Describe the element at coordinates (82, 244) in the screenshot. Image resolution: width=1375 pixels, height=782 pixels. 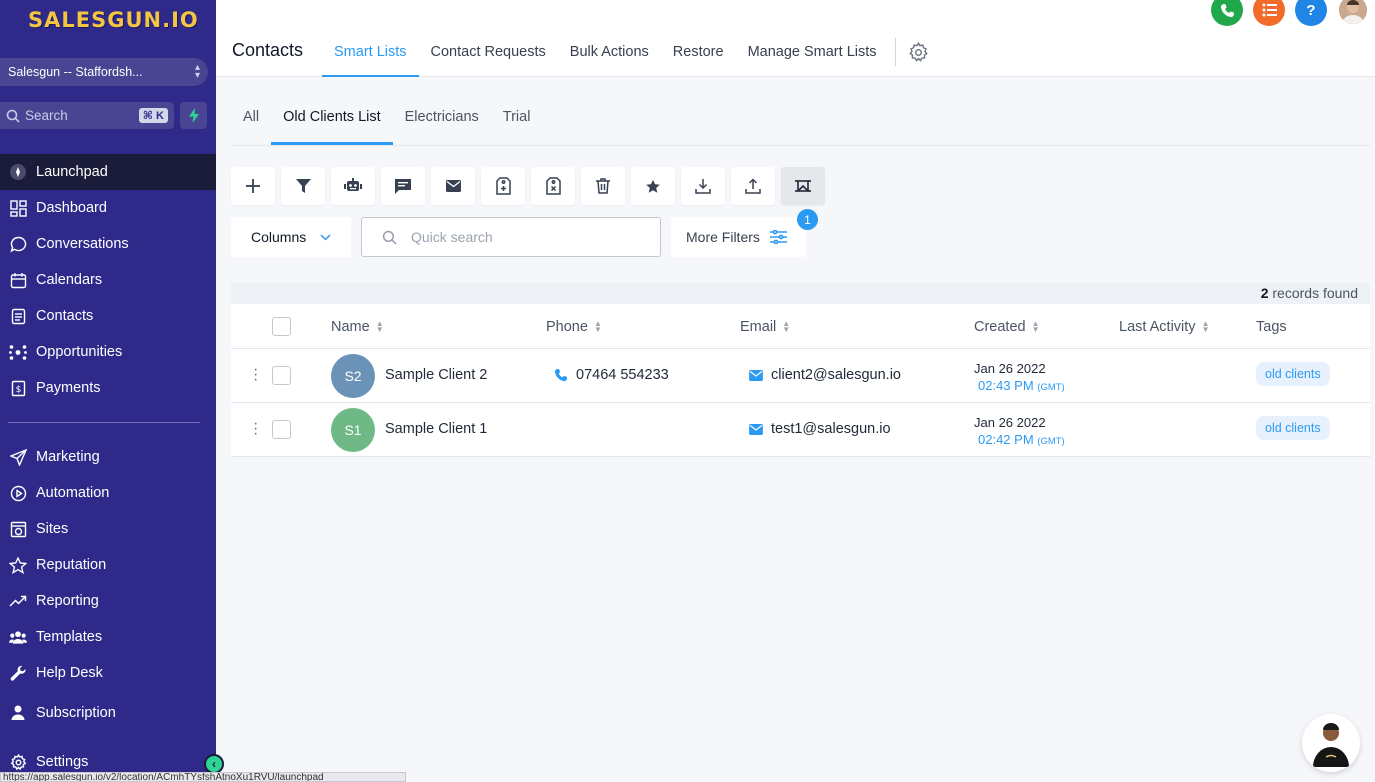
I see `sidebar-item-label: Conversations` at that location.